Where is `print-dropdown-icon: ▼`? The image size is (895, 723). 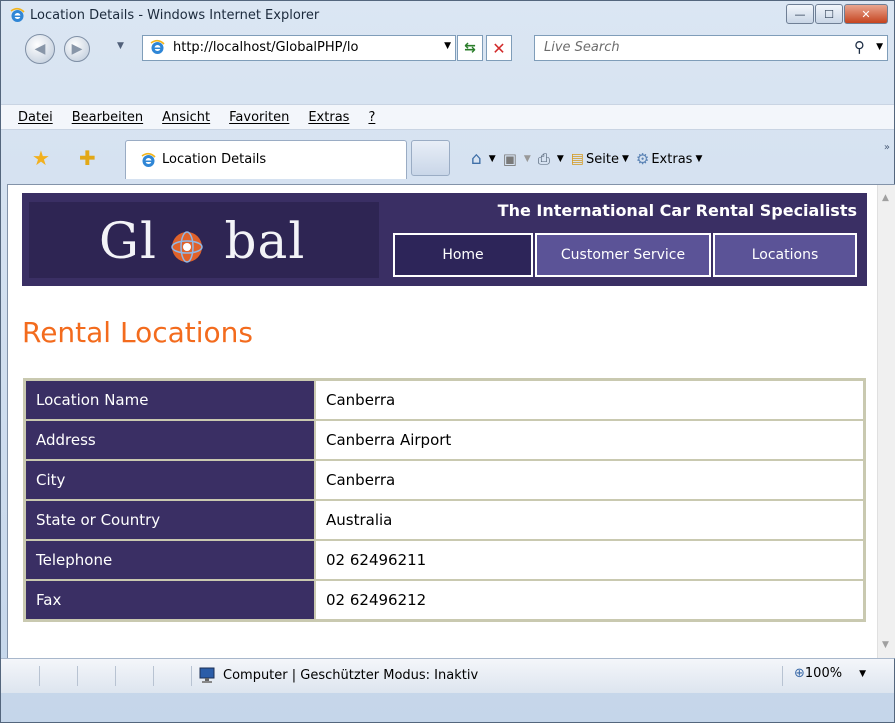
print-dropdown-icon: ▼ is located at coordinates (560, 159).